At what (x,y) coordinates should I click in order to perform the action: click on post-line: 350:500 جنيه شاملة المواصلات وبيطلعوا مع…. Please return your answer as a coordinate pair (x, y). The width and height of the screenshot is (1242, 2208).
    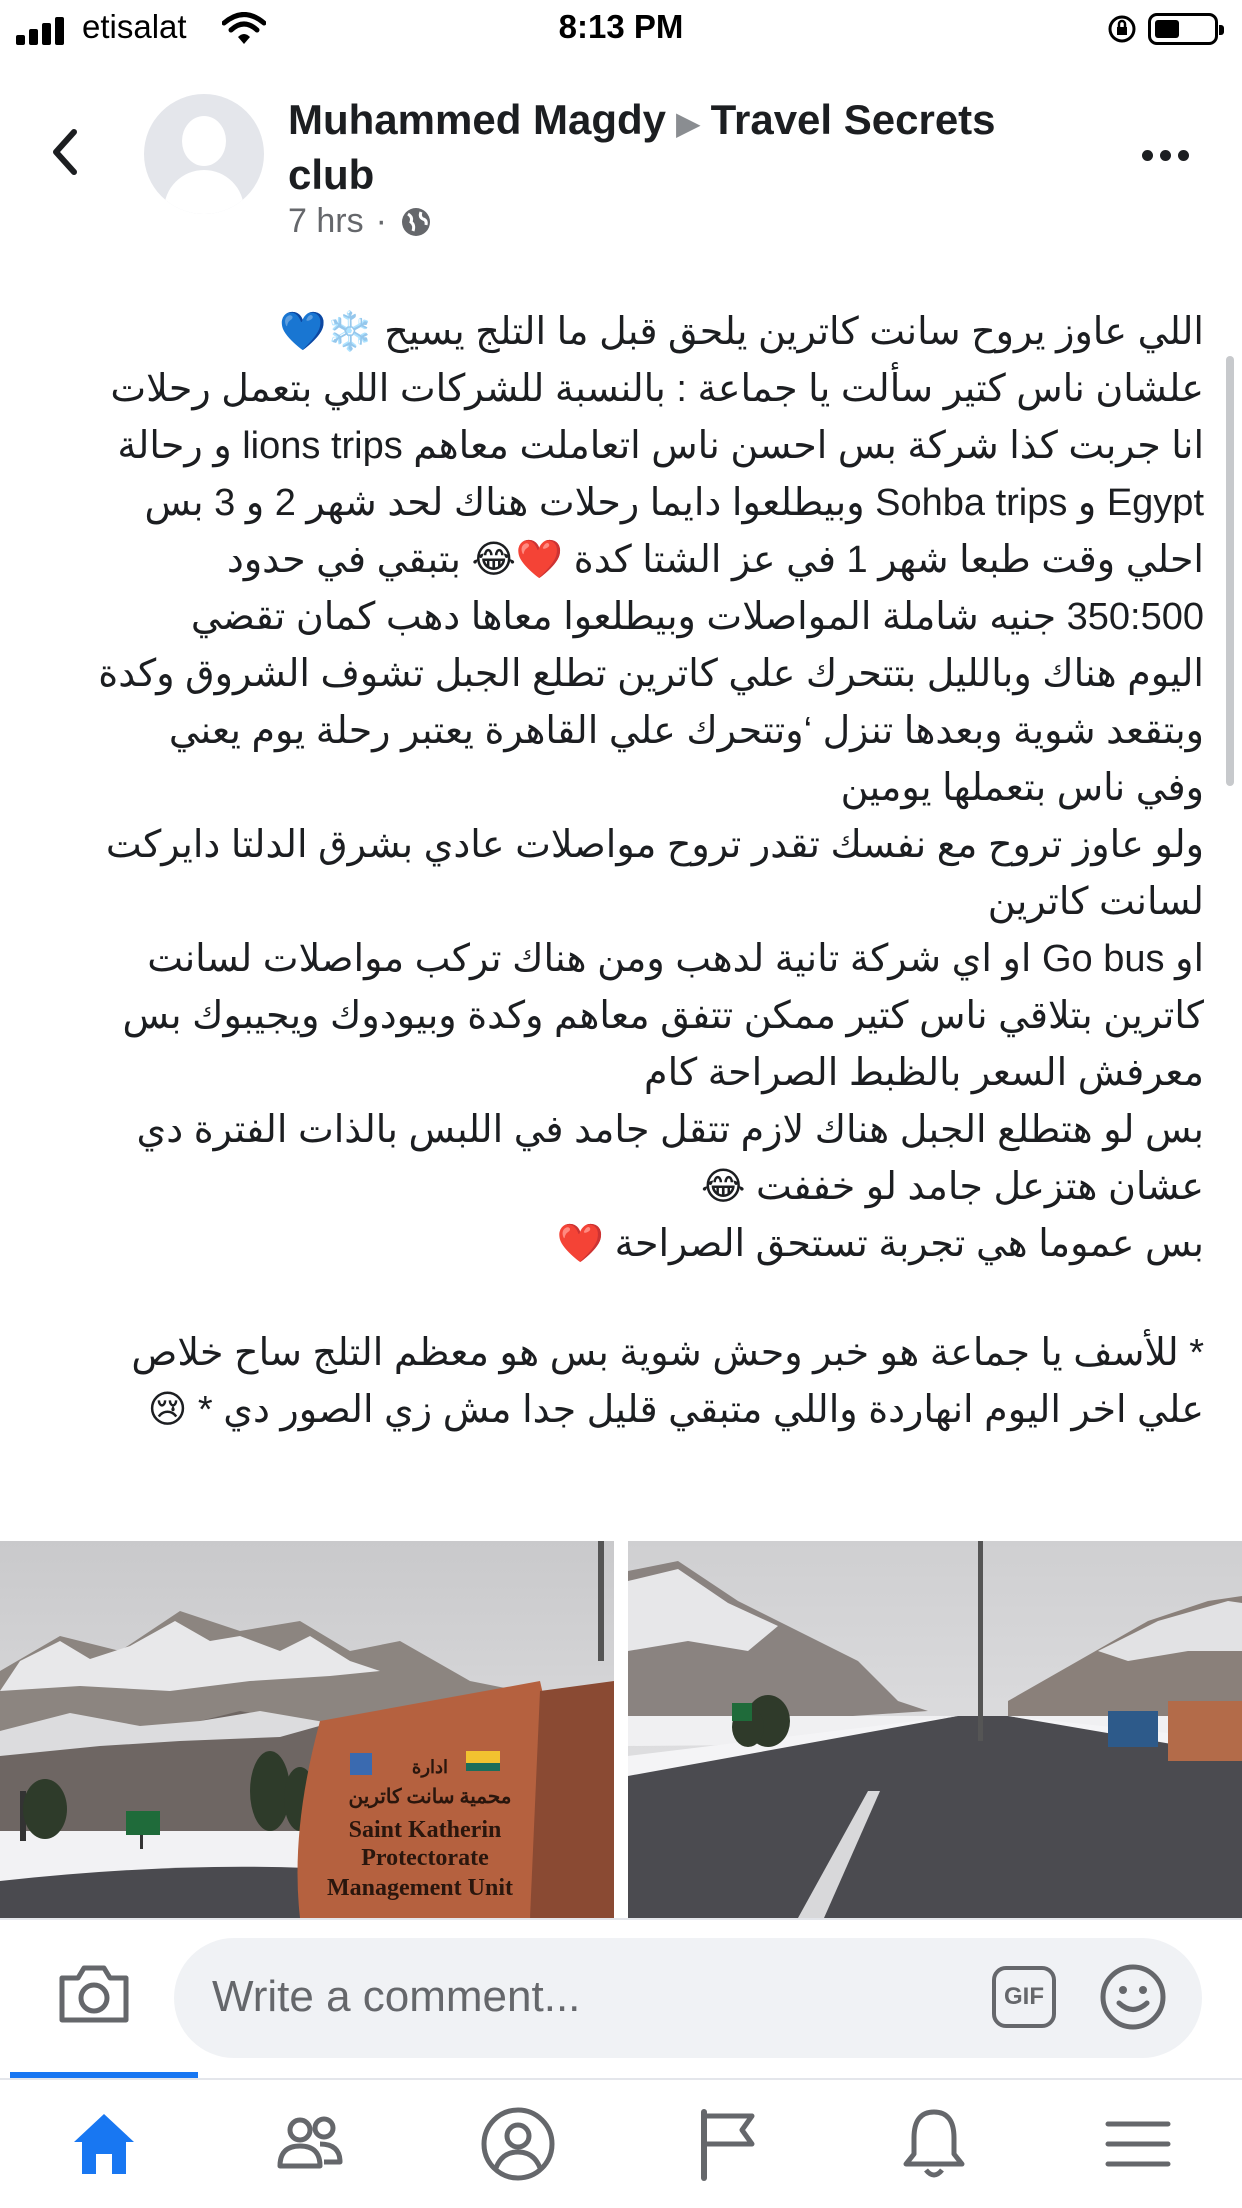
    Looking at the image, I should click on (697, 617).